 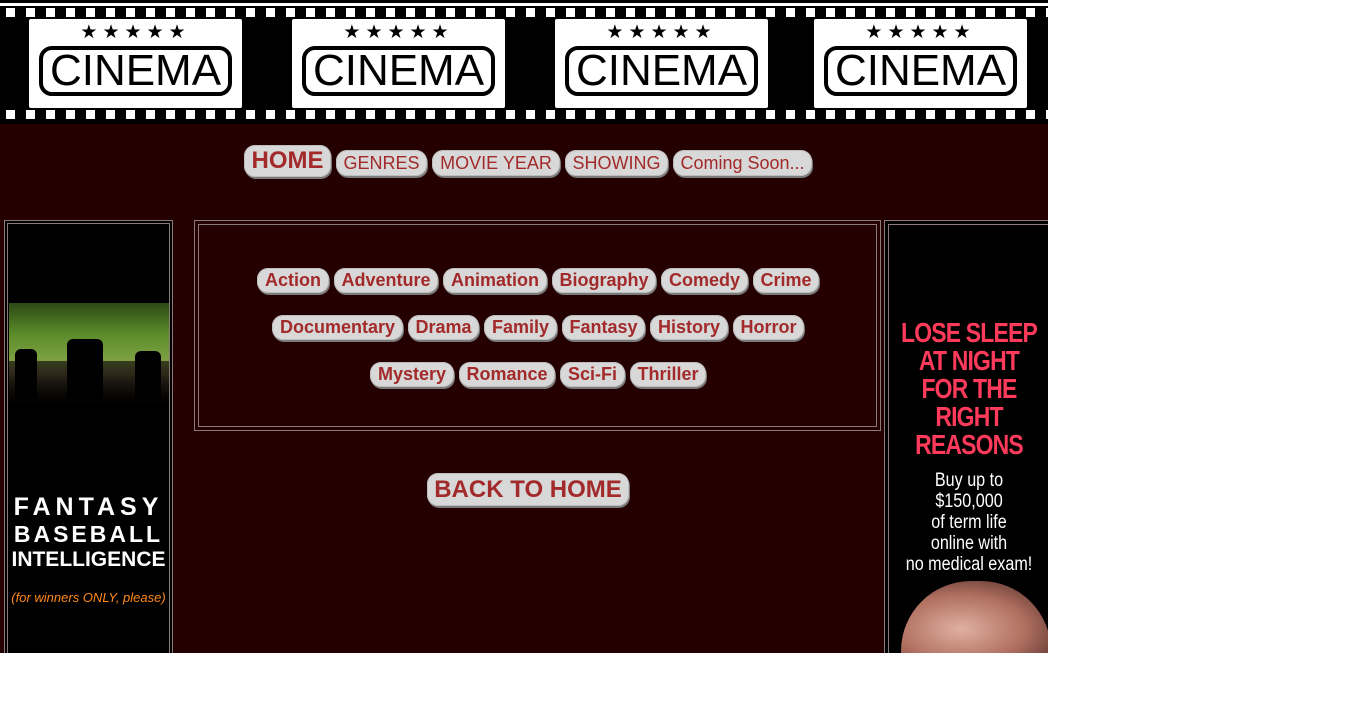 What do you see at coordinates (969, 543) in the screenshot?
I see `ad-sub-line: online with` at bounding box center [969, 543].